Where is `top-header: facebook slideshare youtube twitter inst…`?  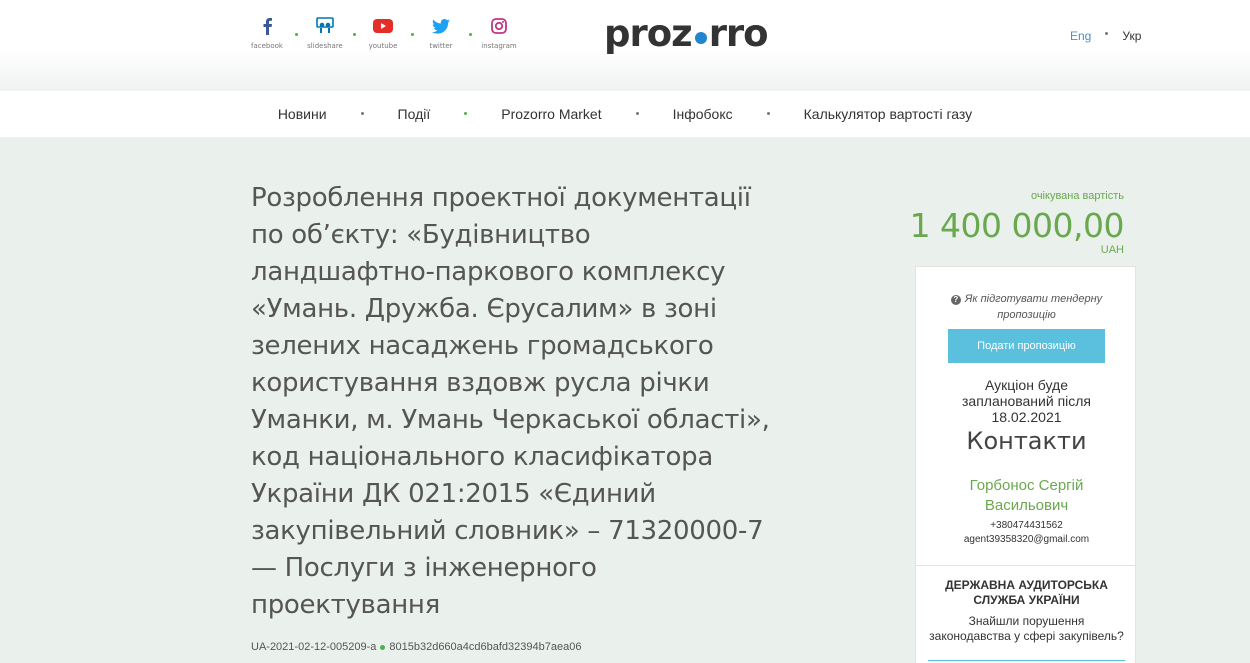
top-header: facebook slideshare youtube twitter inst… is located at coordinates (625, 45).